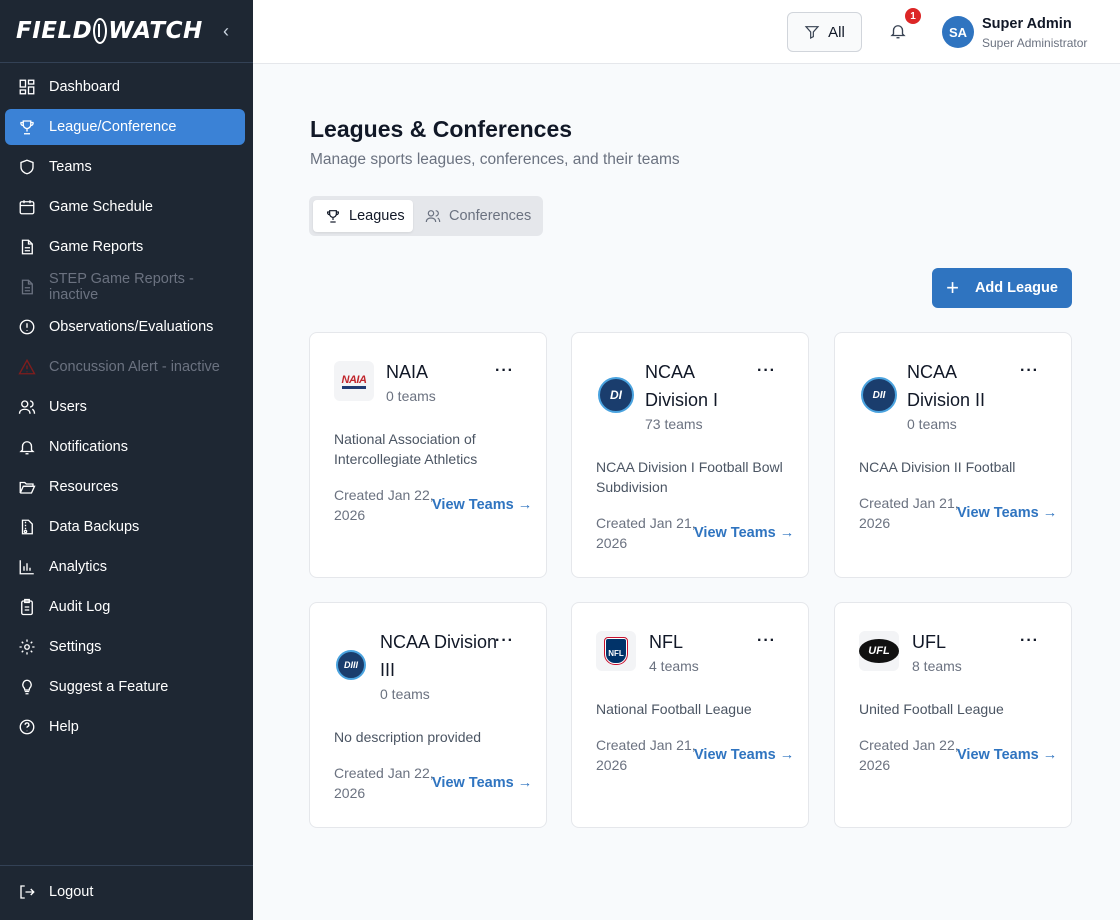 The width and height of the screenshot is (1120, 920). Describe the element at coordinates (125, 567) in the screenshot. I see `sidebar-item-analytics: Analytics` at that location.